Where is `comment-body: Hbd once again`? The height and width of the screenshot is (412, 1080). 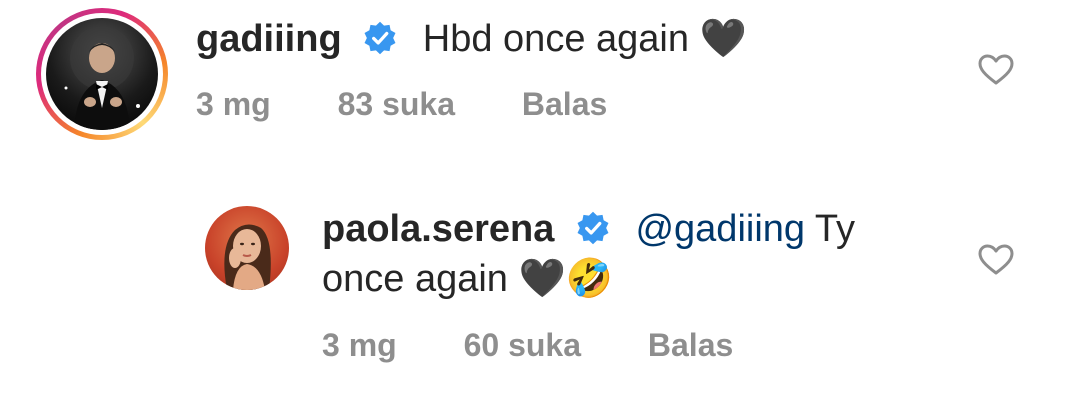 comment-body: Hbd once again is located at coordinates (555, 39).